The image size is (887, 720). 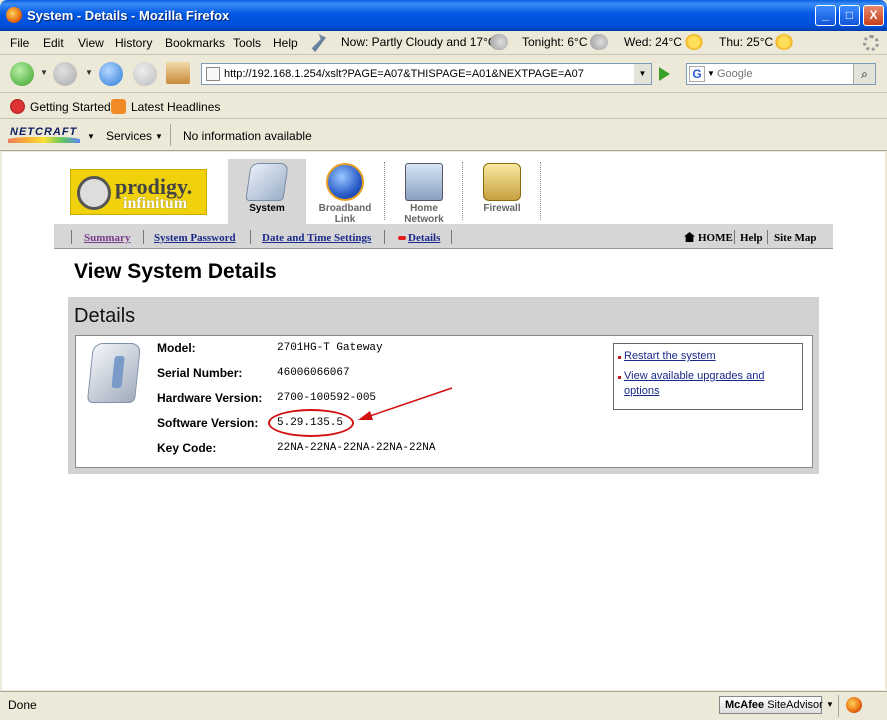 I want to click on go-button, so click(x=664, y=74).